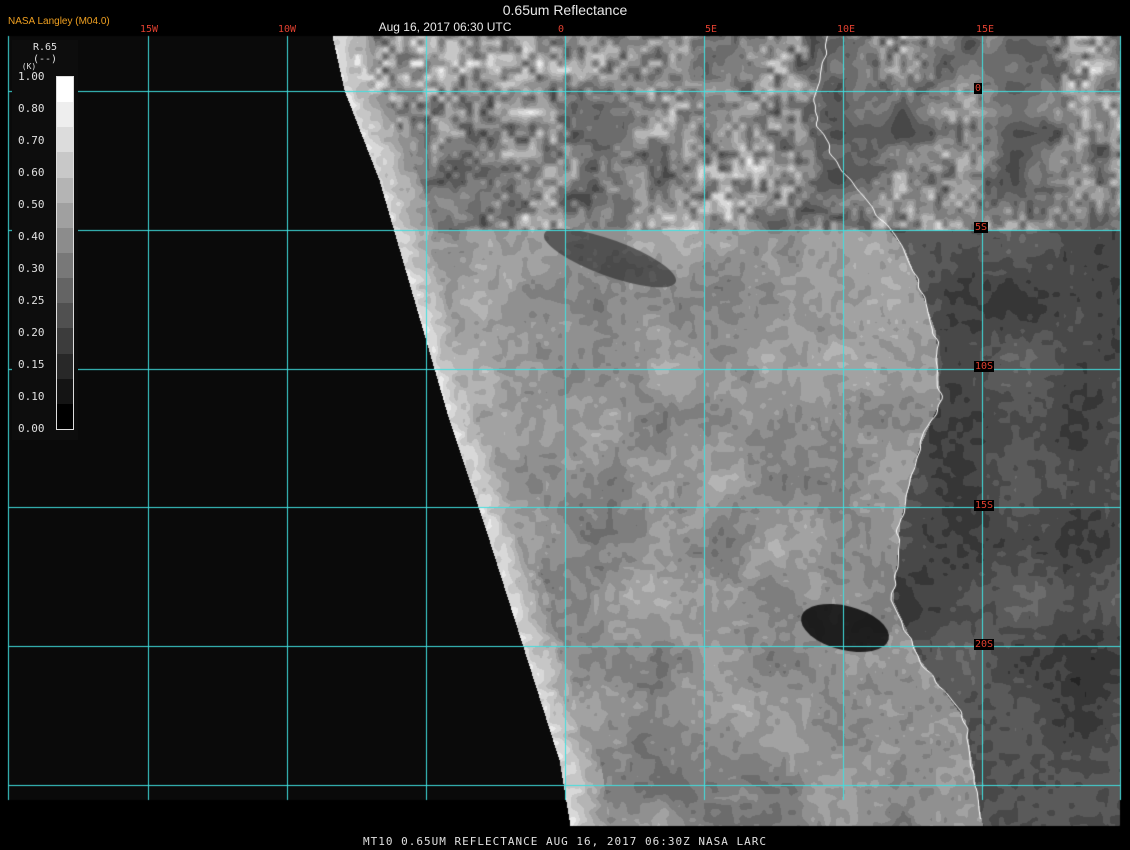  I want to click on legend-tick-label: 0.00, so click(31, 428).